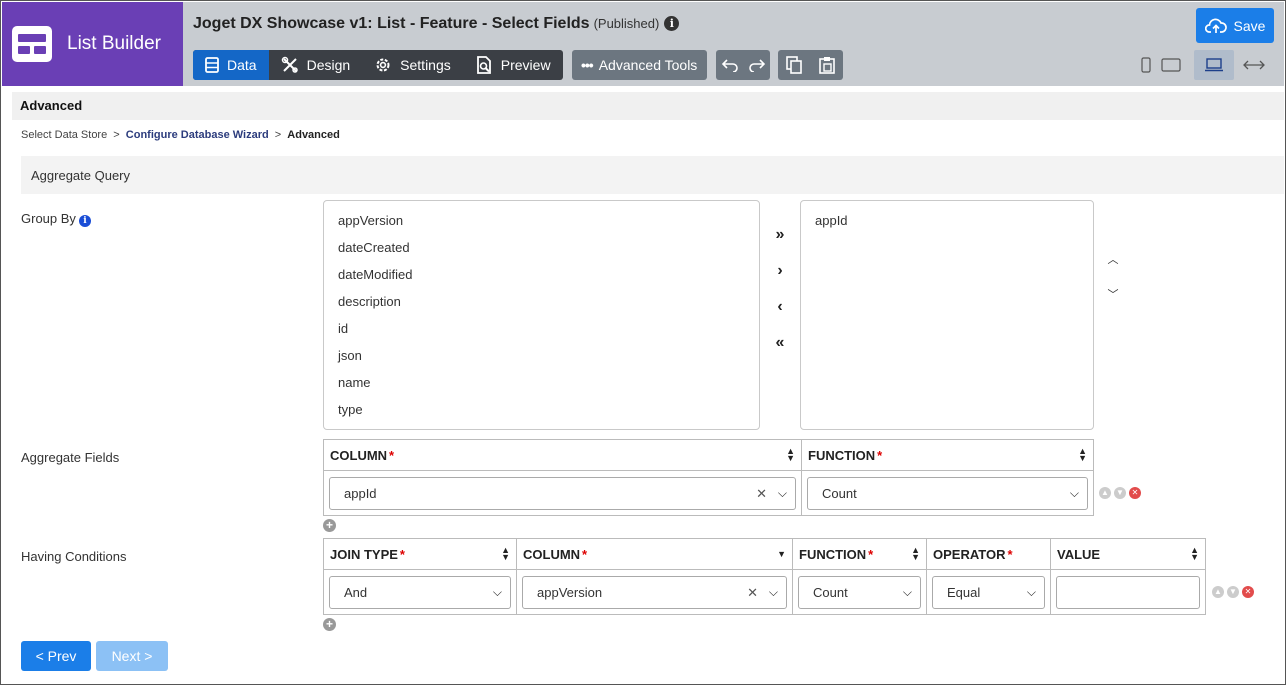  I want to click on aggregate-column-select: appId ✕ ⌵, so click(562, 493).